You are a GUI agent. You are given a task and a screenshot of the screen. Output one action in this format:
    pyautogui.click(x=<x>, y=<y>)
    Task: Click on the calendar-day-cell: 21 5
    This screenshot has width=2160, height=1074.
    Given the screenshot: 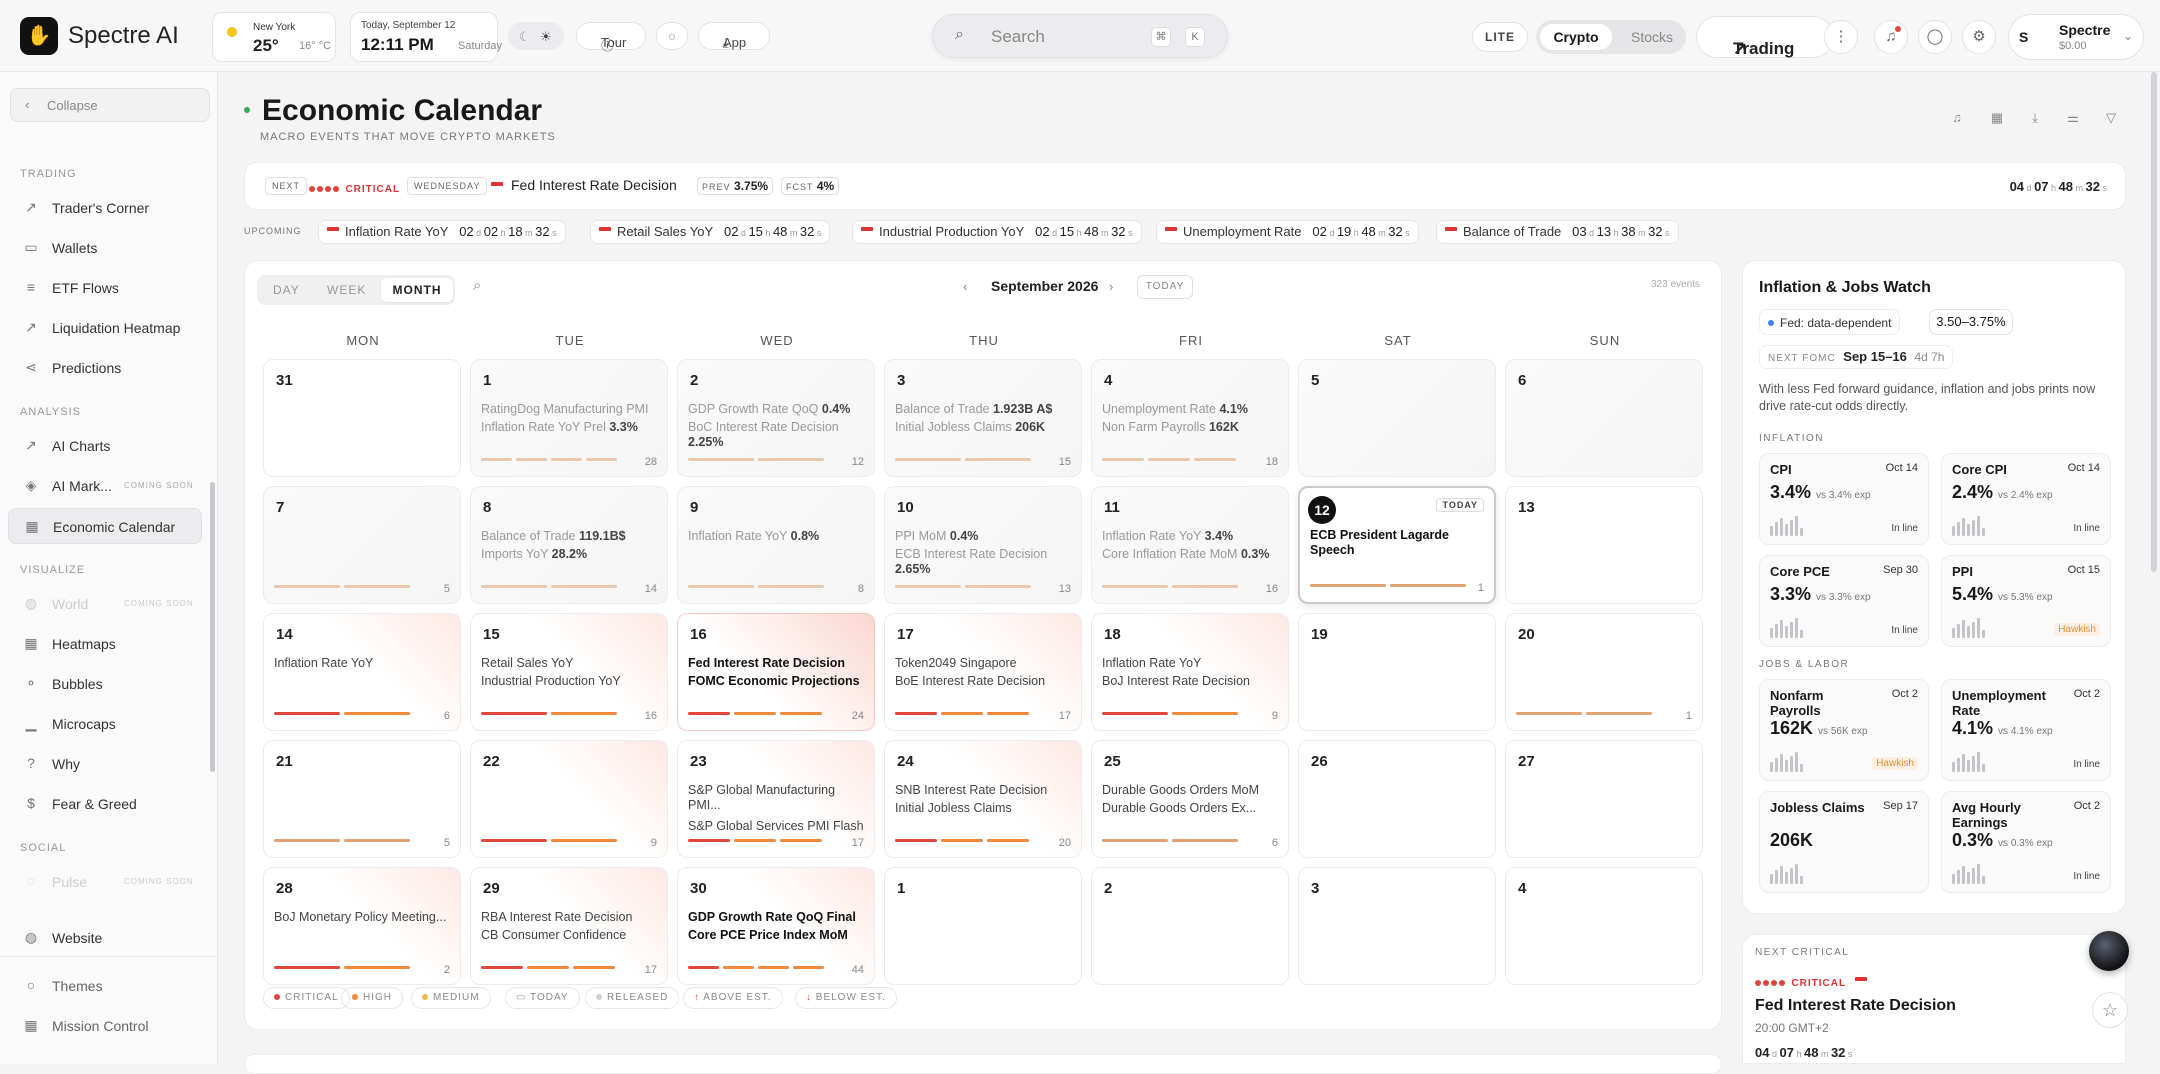 What is the action you would take?
    pyautogui.click(x=362, y=799)
    